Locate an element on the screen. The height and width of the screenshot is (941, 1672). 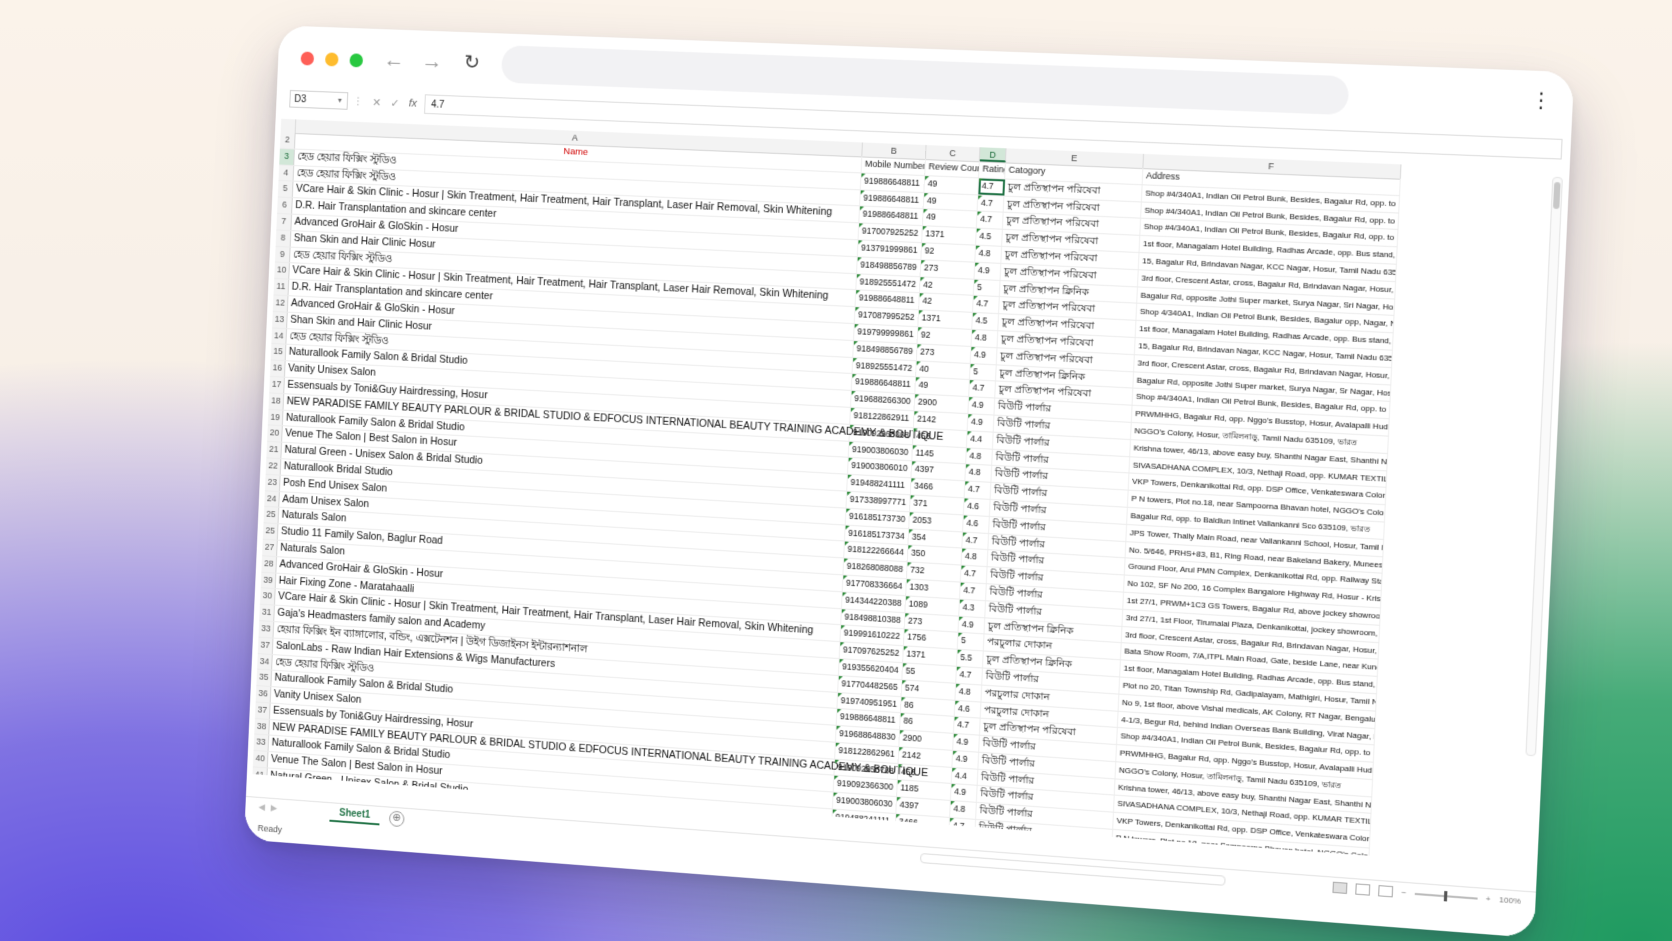
chevron-down-icon: ▼ is located at coordinates (339, 100).